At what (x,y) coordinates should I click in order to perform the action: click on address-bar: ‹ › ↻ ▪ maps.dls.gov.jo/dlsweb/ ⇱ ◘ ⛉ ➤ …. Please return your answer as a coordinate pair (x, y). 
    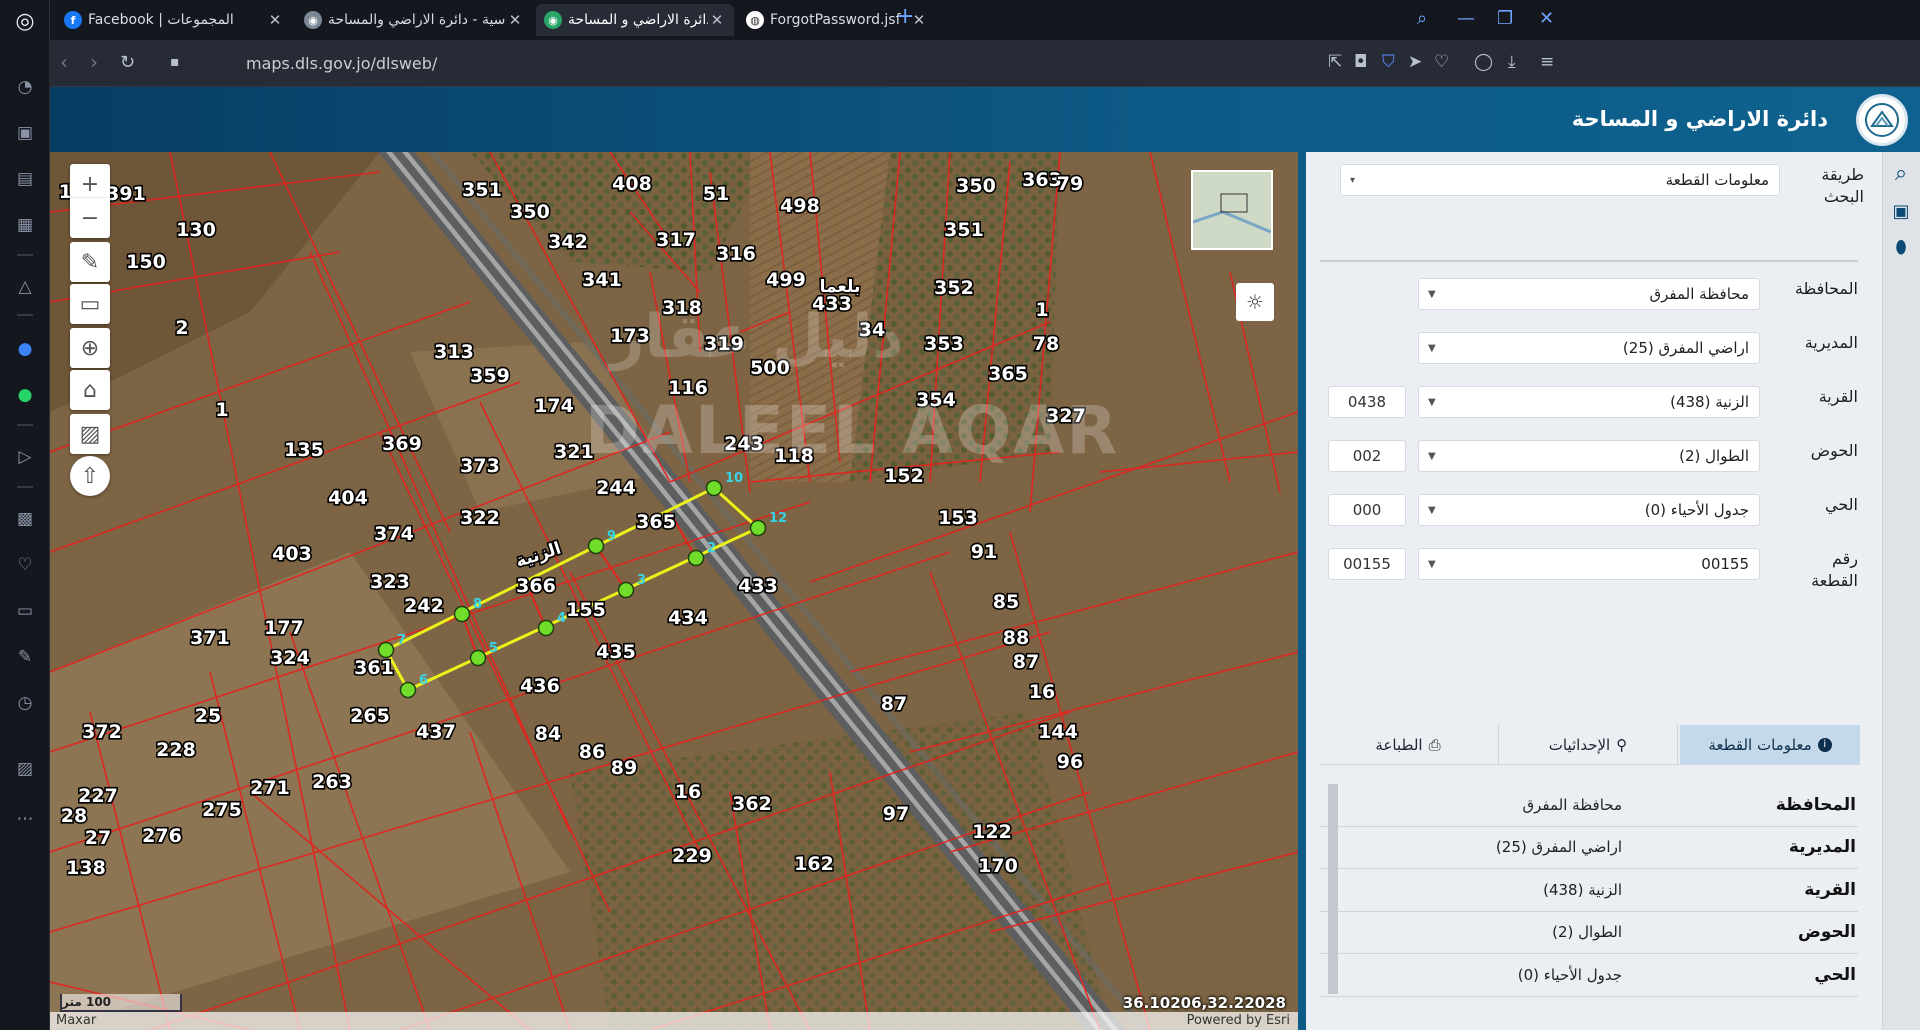
    Looking at the image, I should click on (985, 63).